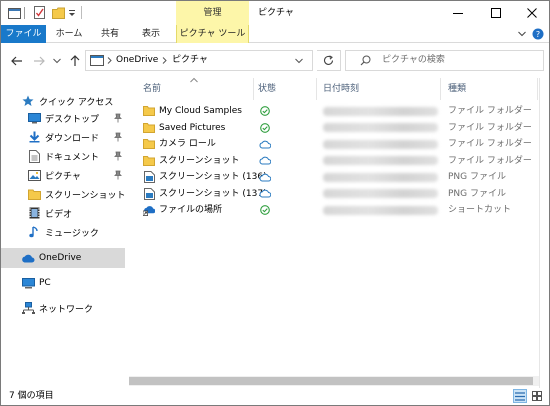 The height and width of the screenshot is (406, 550). I want to click on tab-picture-tools: ピクチャ ツール, so click(212, 34).